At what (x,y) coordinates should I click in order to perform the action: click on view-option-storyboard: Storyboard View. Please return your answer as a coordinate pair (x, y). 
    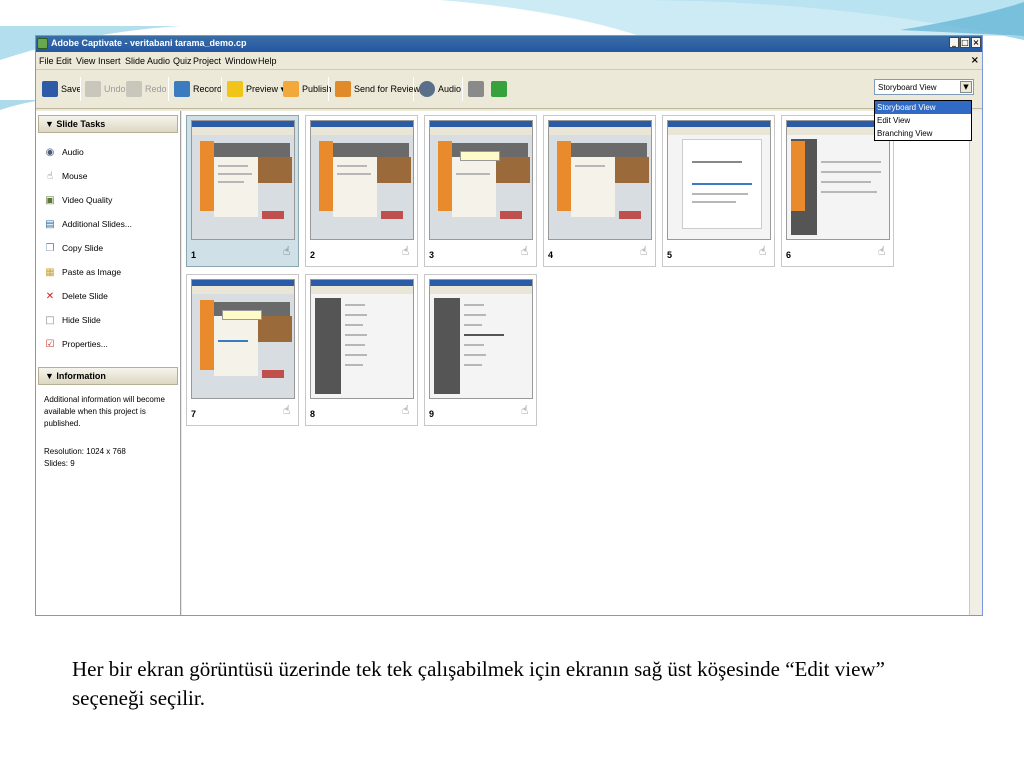
    Looking at the image, I should click on (923, 107).